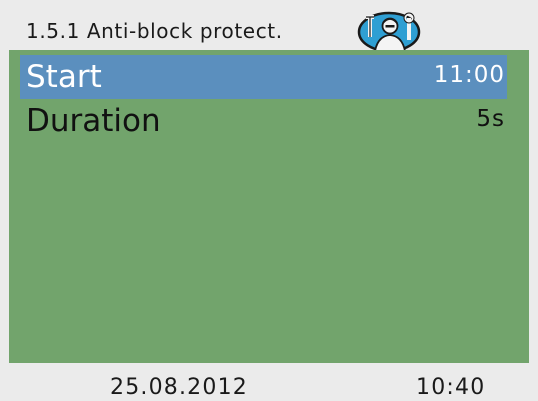  I want to click on header-bar: 1.5.1 Anti-block protect., so click(269, 26).